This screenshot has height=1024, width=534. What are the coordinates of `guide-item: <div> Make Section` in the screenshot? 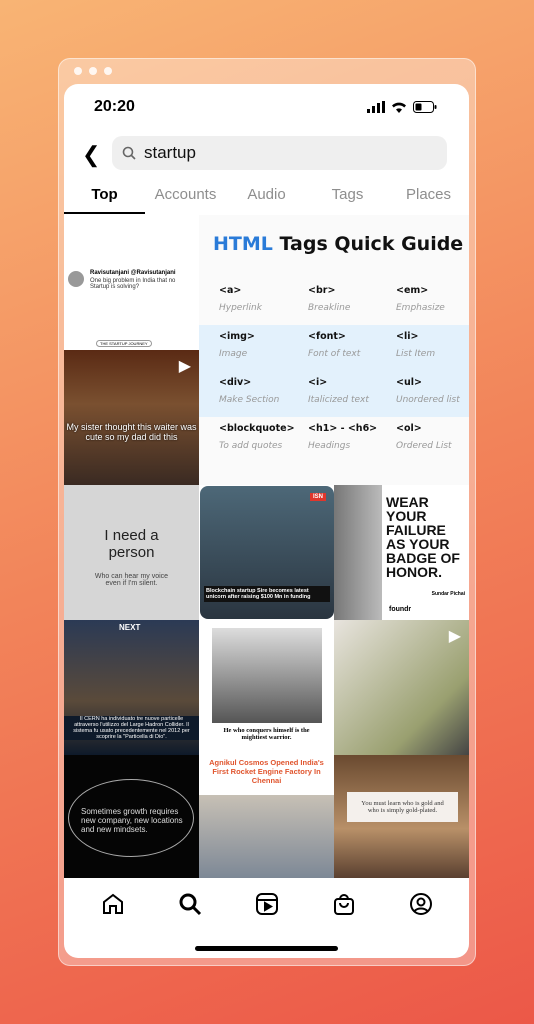 It's located at (249, 391).